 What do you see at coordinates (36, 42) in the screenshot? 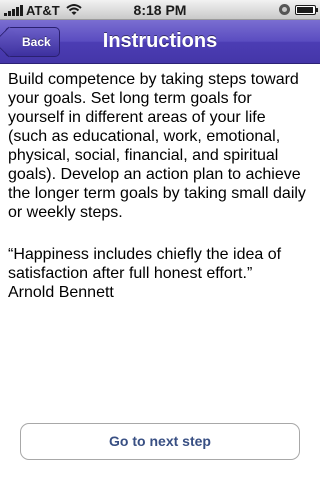
I see `back-button-label: Back` at bounding box center [36, 42].